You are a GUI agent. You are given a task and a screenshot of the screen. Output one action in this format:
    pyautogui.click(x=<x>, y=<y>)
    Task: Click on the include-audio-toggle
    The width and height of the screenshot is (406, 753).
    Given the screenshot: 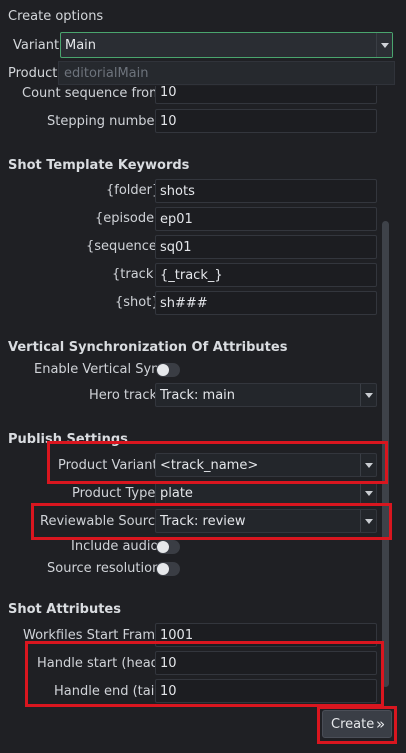 What is the action you would take?
    pyautogui.click(x=168, y=547)
    